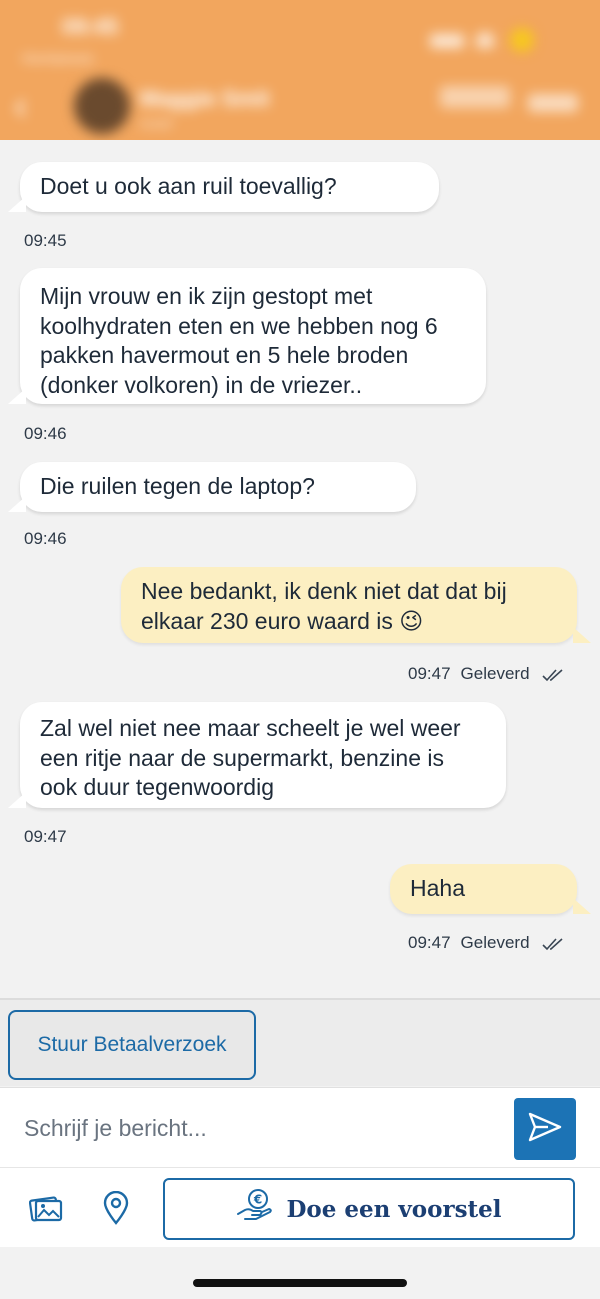 This screenshot has height=1299, width=600. Describe the element at coordinates (242, 757) in the screenshot. I see `message-text-line: een ritje naar de supermarkt, benzine is` at that location.